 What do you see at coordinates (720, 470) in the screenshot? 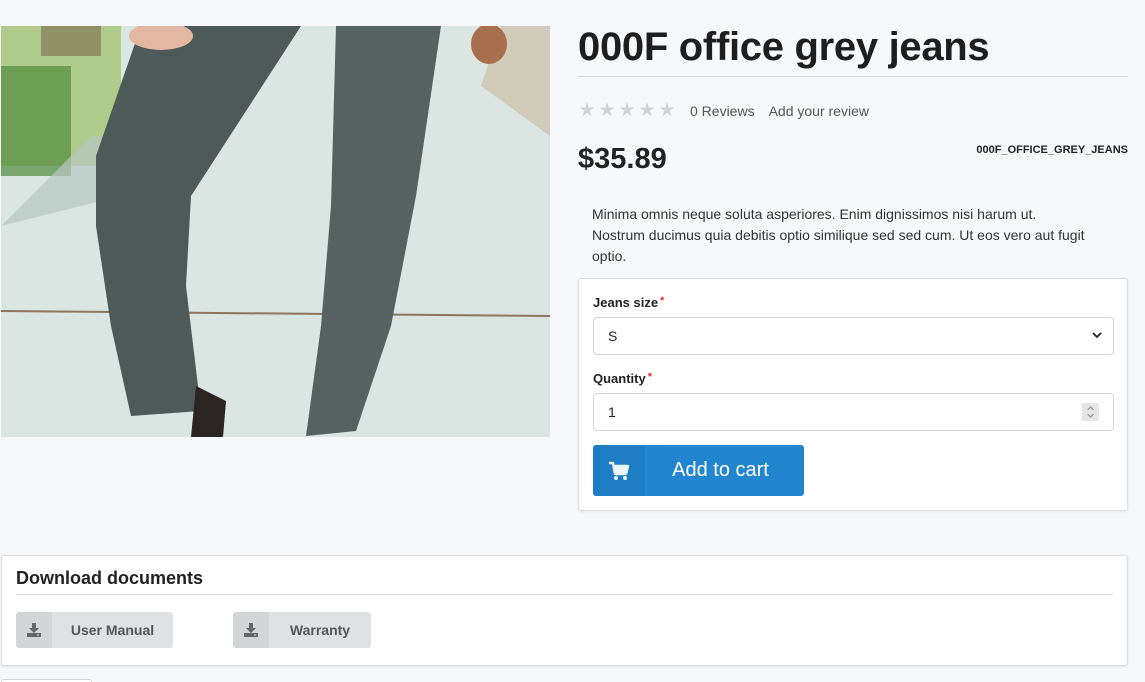
I see `add-to-cart-label: Add to cart` at bounding box center [720, 470].